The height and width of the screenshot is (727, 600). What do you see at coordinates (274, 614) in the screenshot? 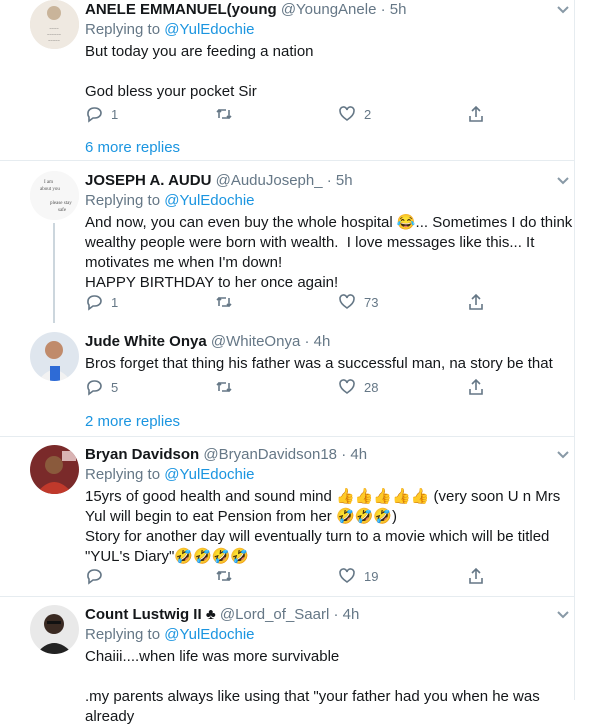
I see `author-handle: @Lord_of_Saarl` at bounding box center [274, 614].